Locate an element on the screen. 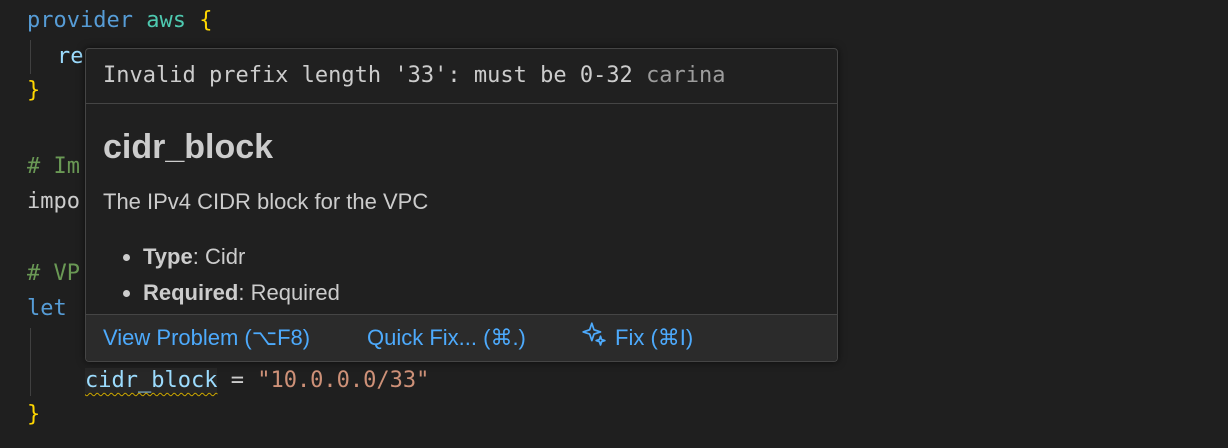  operator: = is located at coordinates (237, 380).